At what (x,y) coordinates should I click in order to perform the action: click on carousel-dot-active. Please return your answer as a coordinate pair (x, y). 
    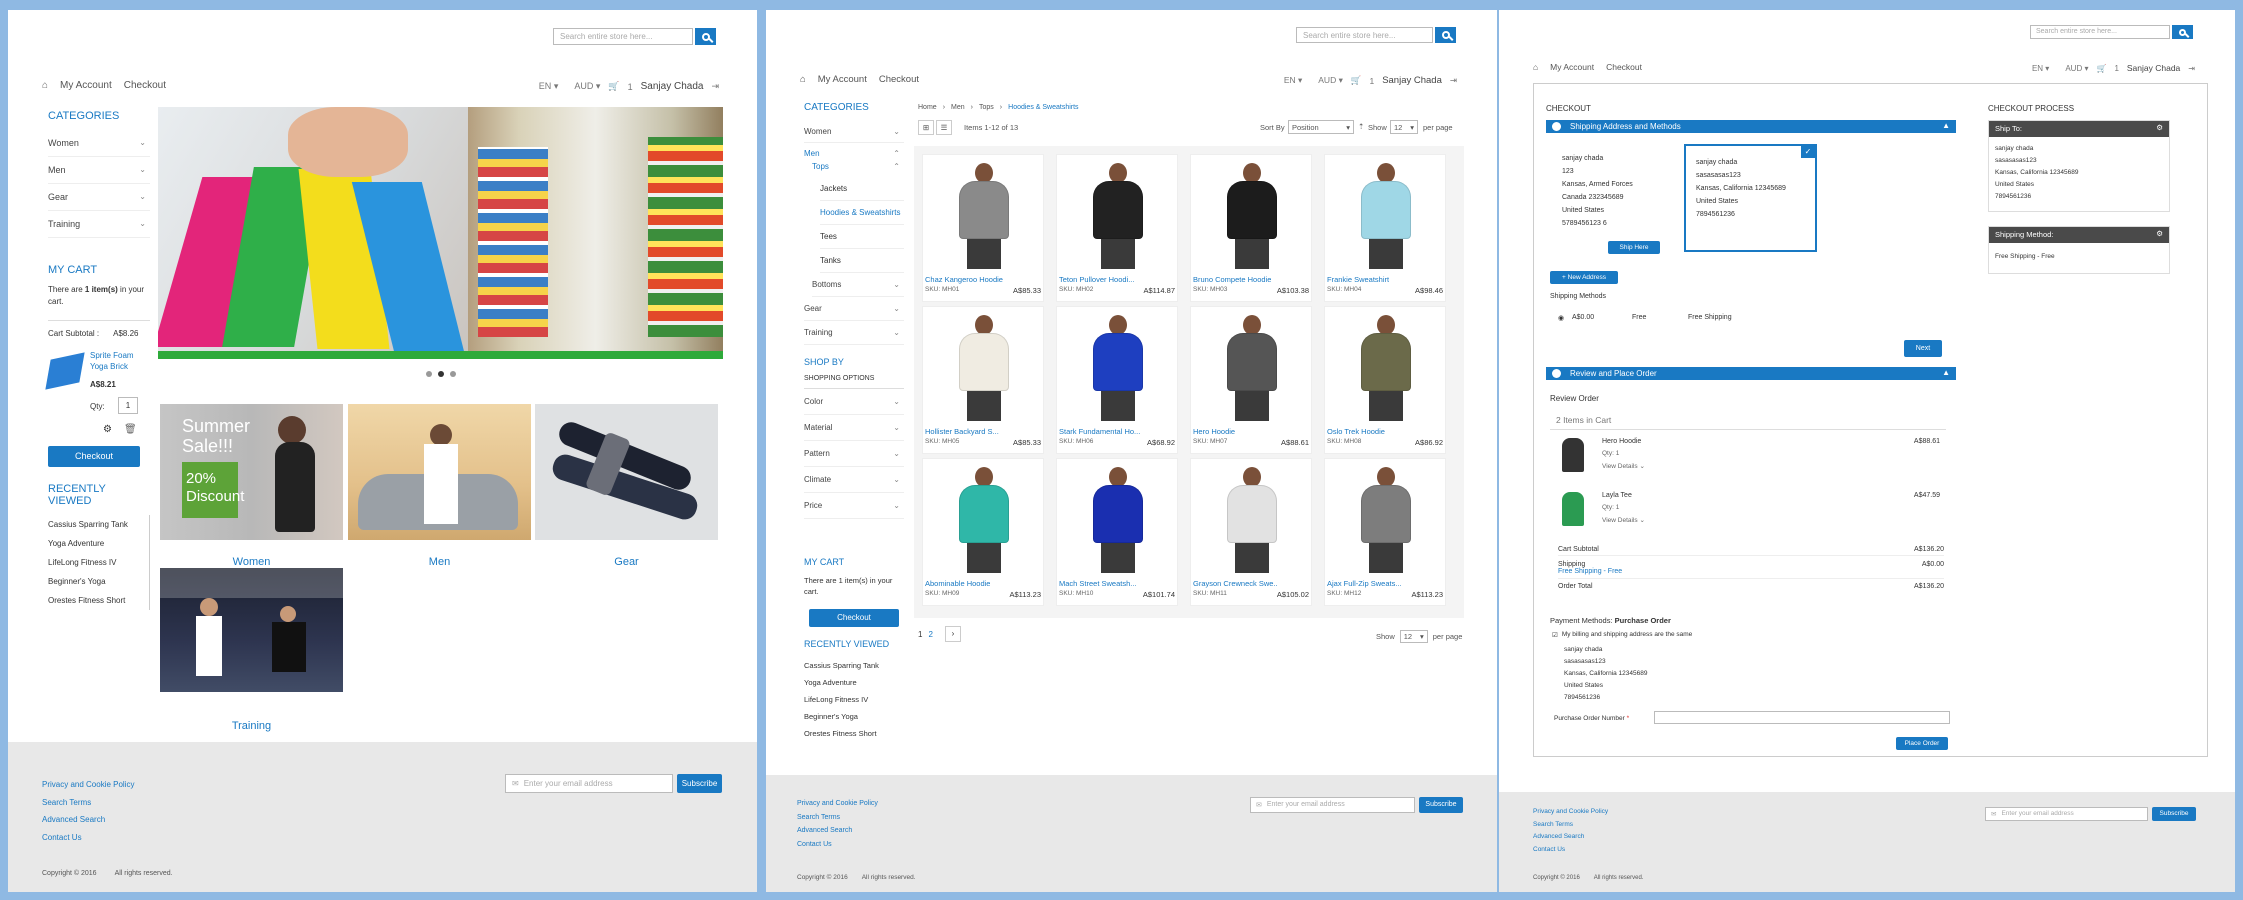
    Looking at the image, I should click on (441, 374).